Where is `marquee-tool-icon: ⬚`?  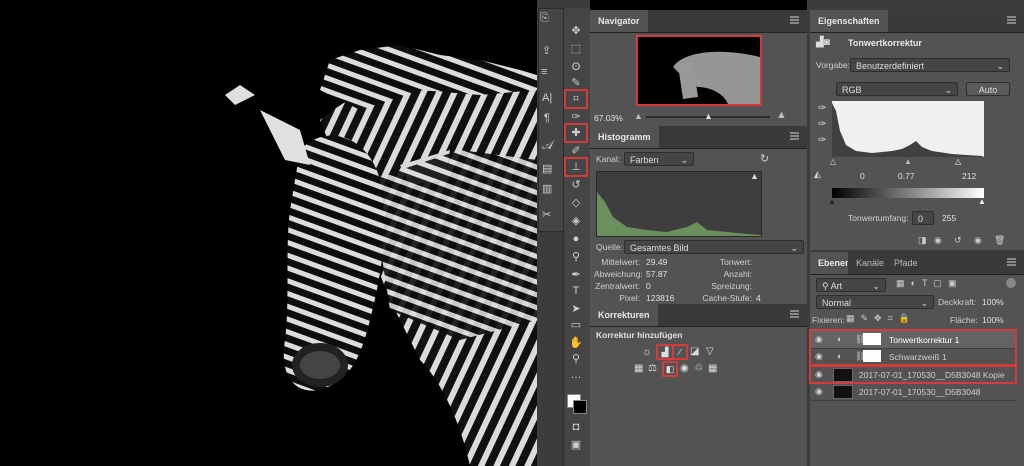
marquee-tool-icon: ⬚ is located at coordinates (576, 49).